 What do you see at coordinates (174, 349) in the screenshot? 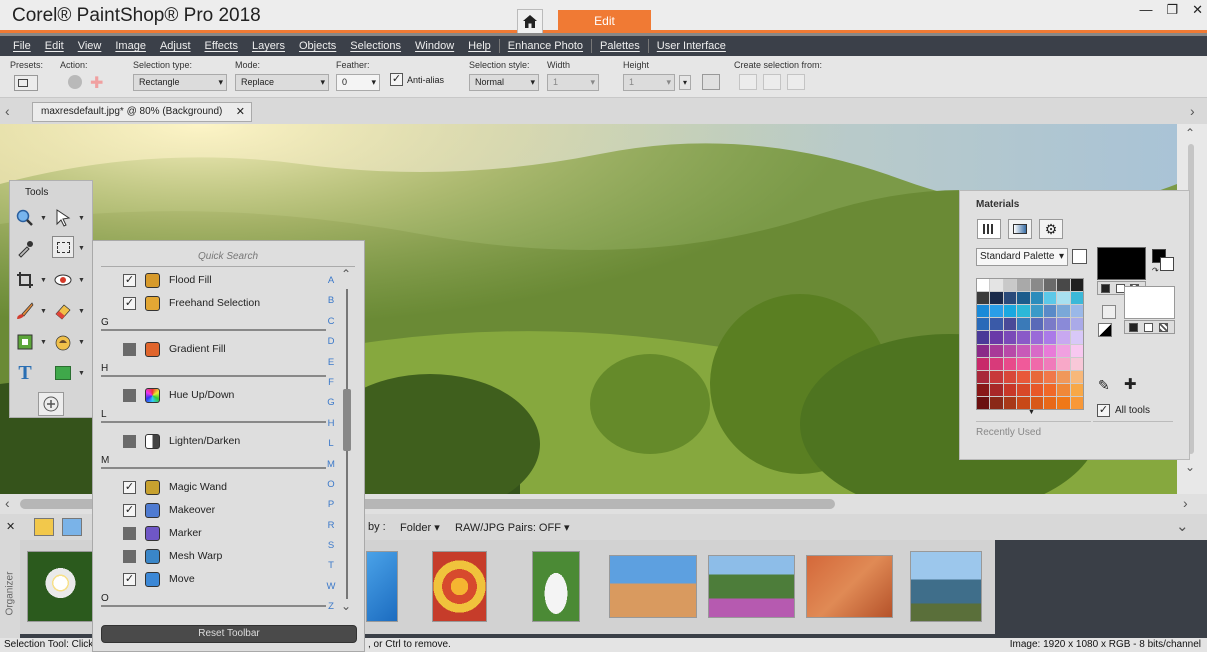
I see `tool-row-gradient-fill: Gradient Fill` at bounding box center [174, 349].